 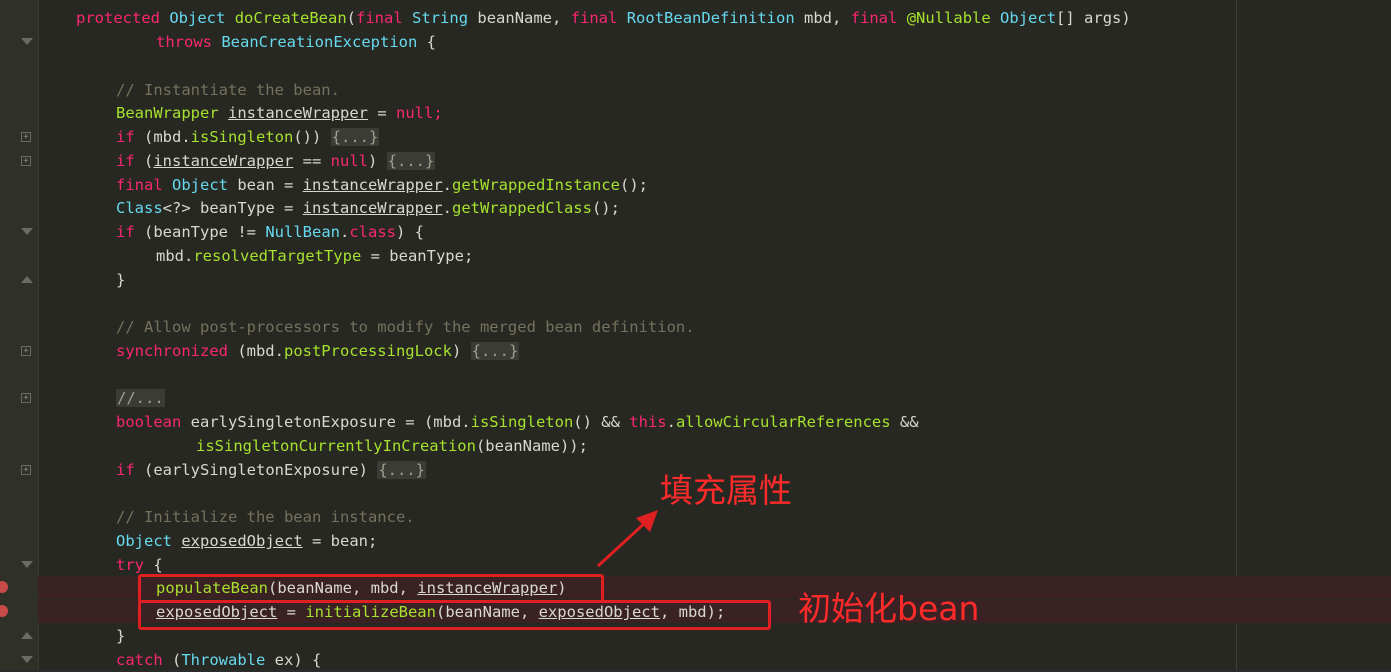 I want to click on initialize-annotation-label: 初始化bean, so click(x=889, y=608).